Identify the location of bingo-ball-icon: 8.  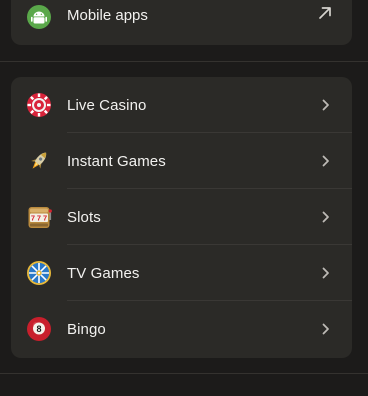
(39, 329).